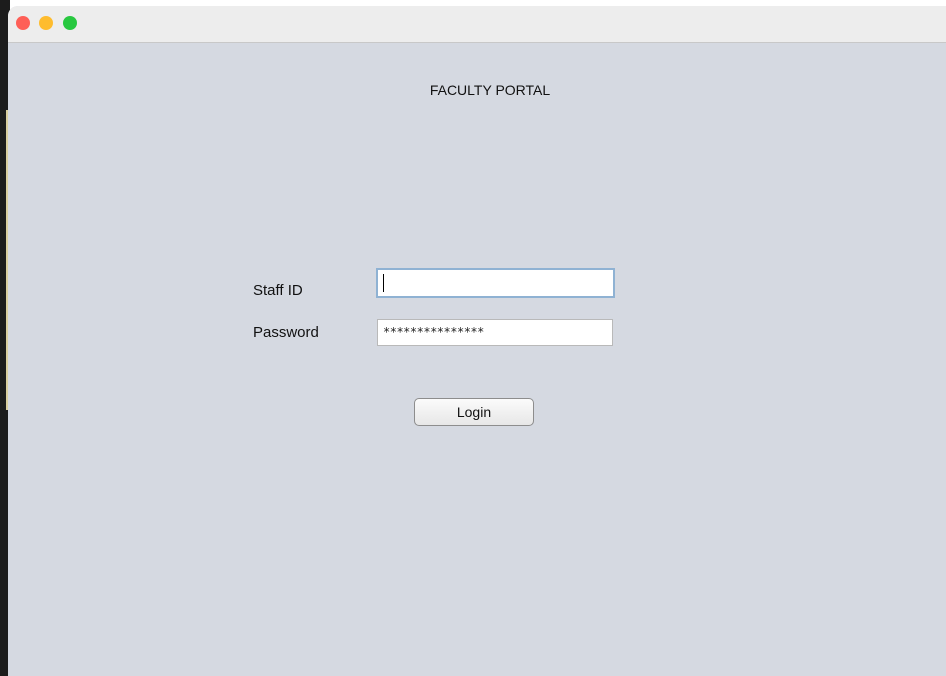  Describe the element at coordinates (23, 23) in the screenshot. I see `close-window-icon` at that location.